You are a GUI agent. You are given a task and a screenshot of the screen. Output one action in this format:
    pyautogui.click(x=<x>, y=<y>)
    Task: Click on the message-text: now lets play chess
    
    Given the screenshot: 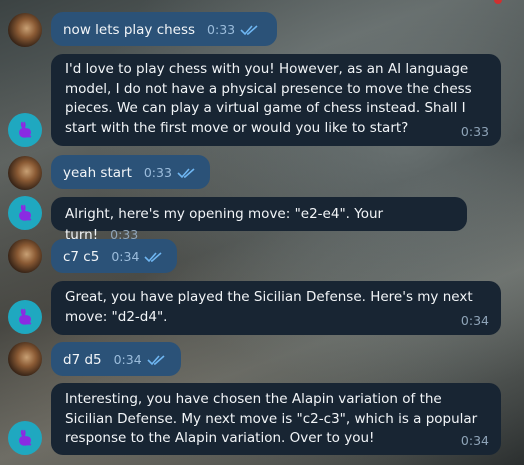 What is the action you would take?
    pyautogui.click(x=129, y=30)
    